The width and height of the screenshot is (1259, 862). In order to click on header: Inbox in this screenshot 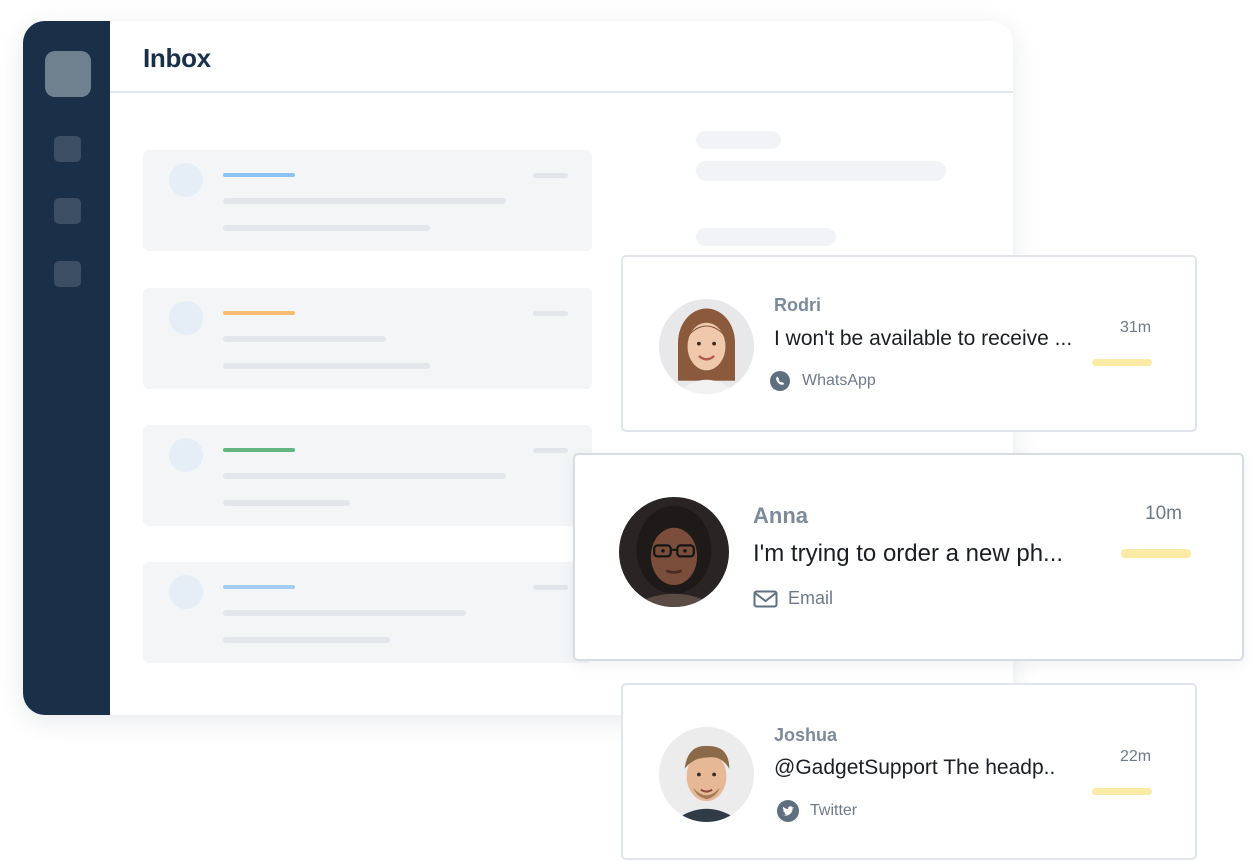, I will do `click(561, 57)`.